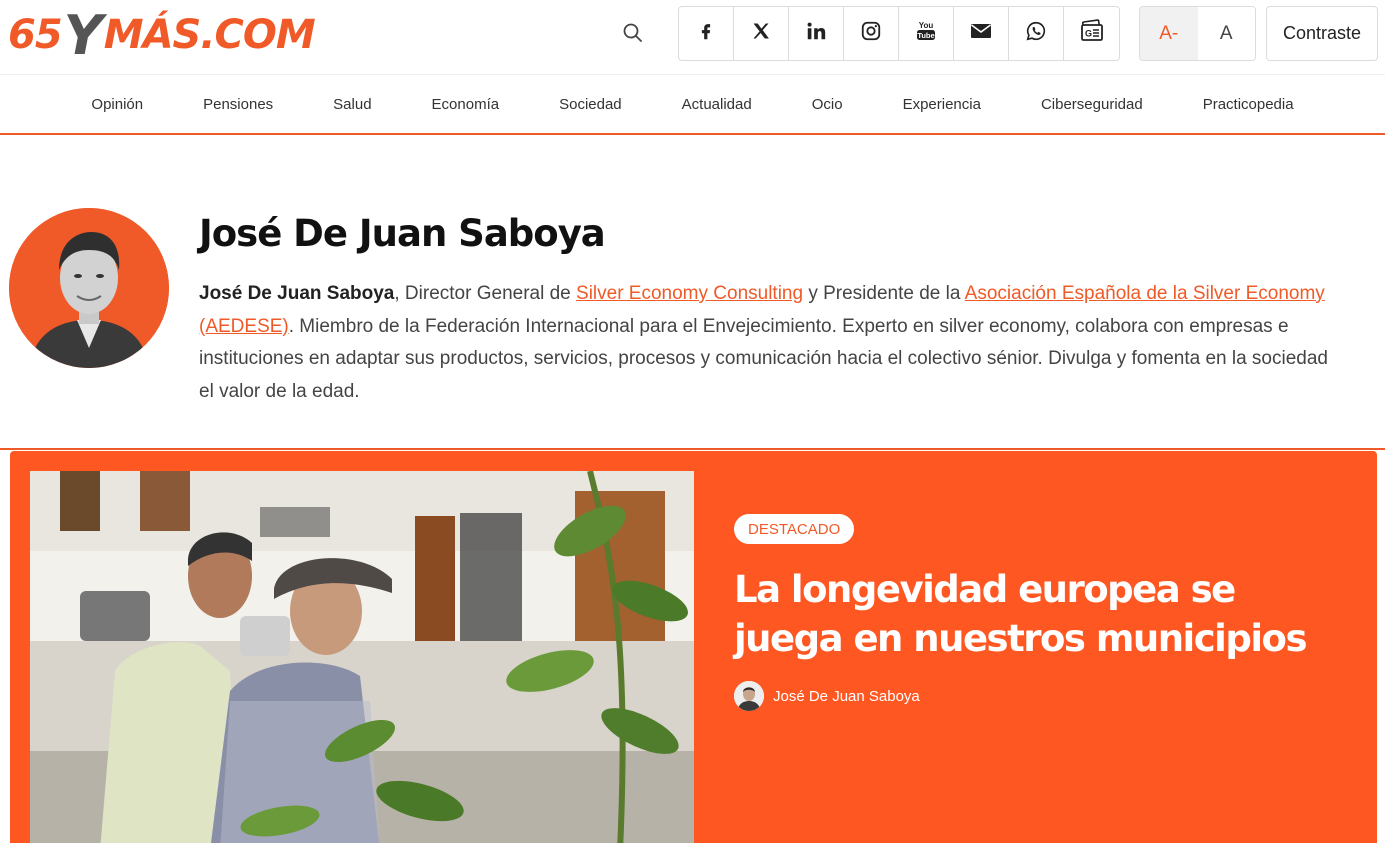  What do you see at coordinates (1092, 104) in the screenshot?
I see `nav-item-ciberseguridad: Ciberseguridad` at bounding box center [1092, 104].